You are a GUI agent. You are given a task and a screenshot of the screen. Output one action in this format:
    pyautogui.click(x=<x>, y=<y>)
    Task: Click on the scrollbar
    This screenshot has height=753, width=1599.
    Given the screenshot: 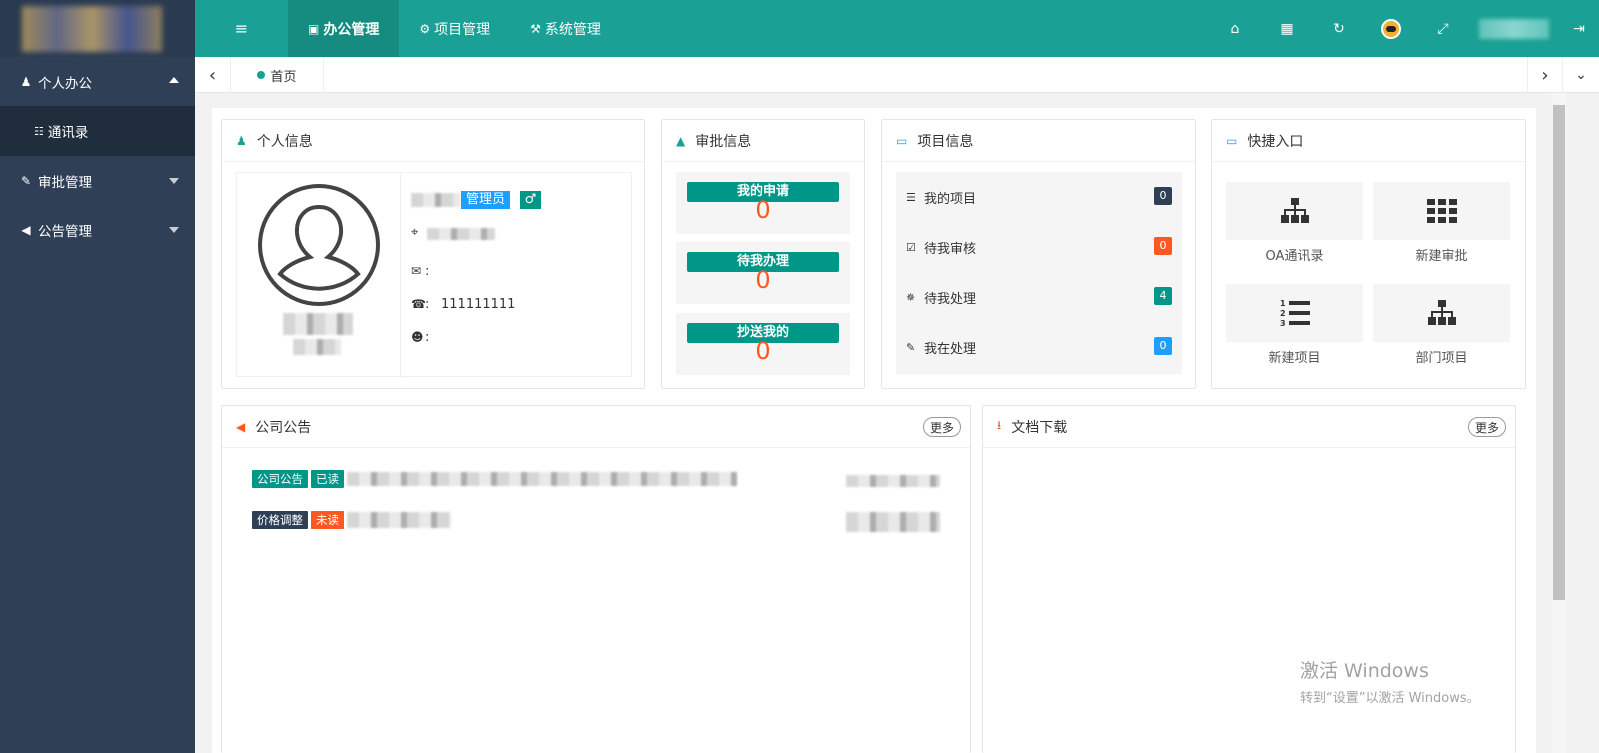 What is the action you would take?
    pyautogui.click(x=1559, y=423)
    